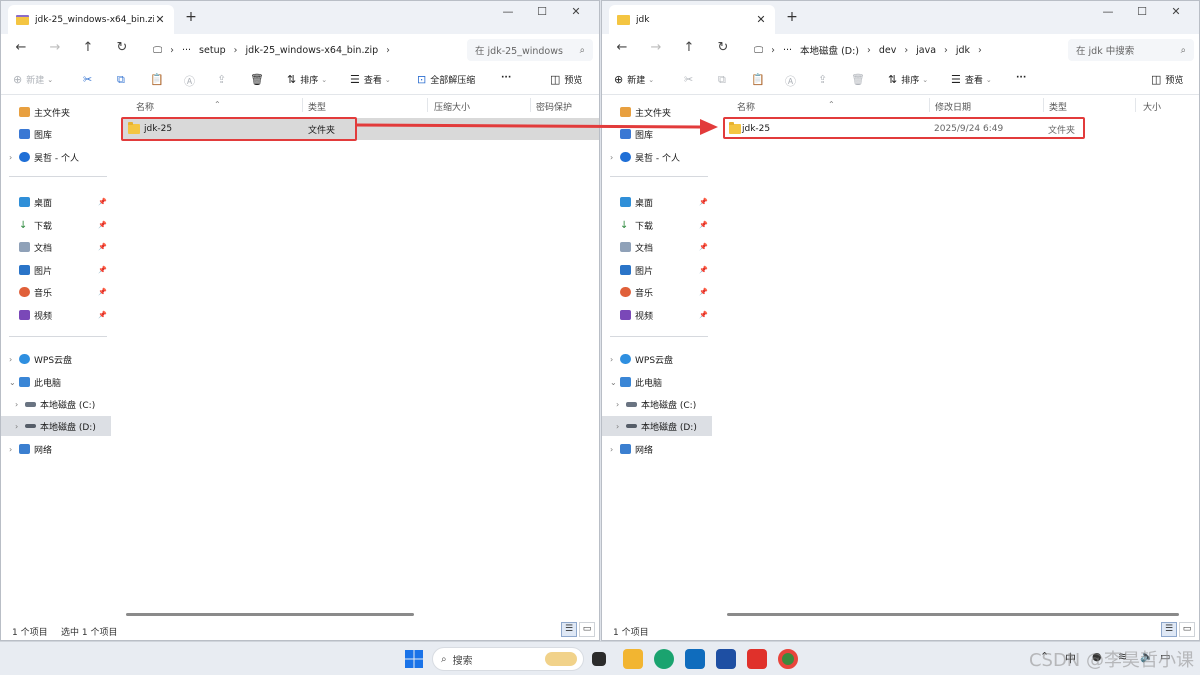 Image resolution: width=1200 pixels, height=675 pixels. What do you see at coordinates (160, 19) in the screenshot?
I see `close-tab-icon: ✕` at bounding box center [160, 19].